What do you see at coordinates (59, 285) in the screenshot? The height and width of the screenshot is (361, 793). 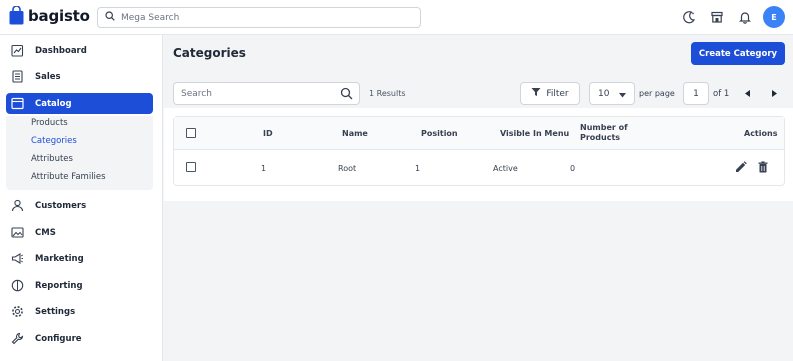 I see `sidebar-item-label: Reporting` at bounding box center [59, 285].